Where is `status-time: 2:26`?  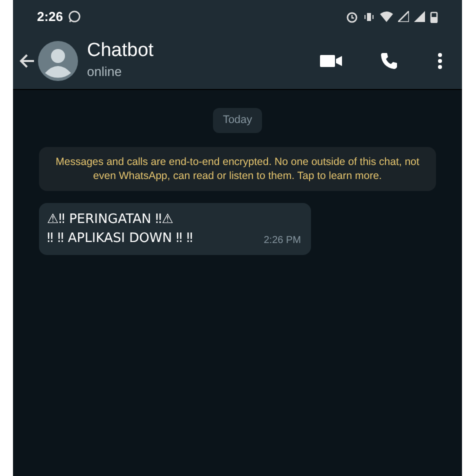
status-time: 2:26 is located at coordinates (50, 17).